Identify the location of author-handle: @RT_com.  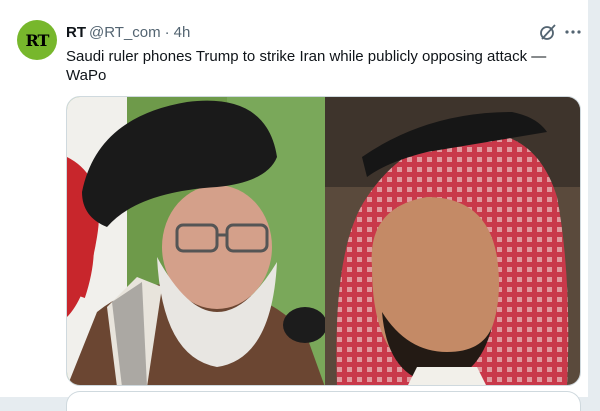
(125, 32).